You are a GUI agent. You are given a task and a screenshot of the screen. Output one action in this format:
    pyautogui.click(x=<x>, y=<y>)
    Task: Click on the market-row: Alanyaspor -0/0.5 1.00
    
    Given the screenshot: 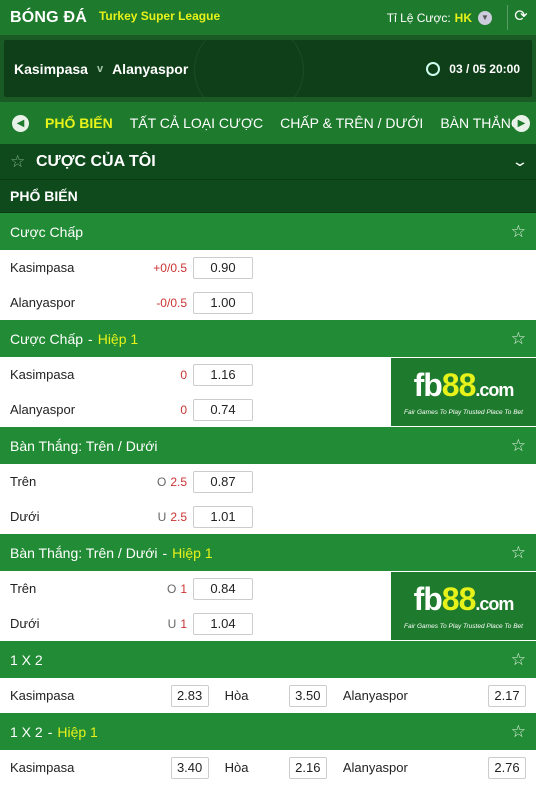 What is the action you would take?
    pyautogui.click(x=268, y=302)
    